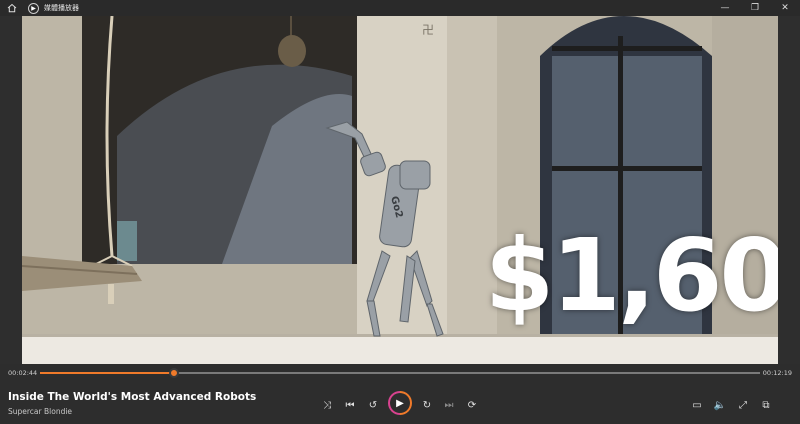 Image resolution: width=800 pixels, height=424 pixels. I want to click on seek-bar, so click(400, 373).